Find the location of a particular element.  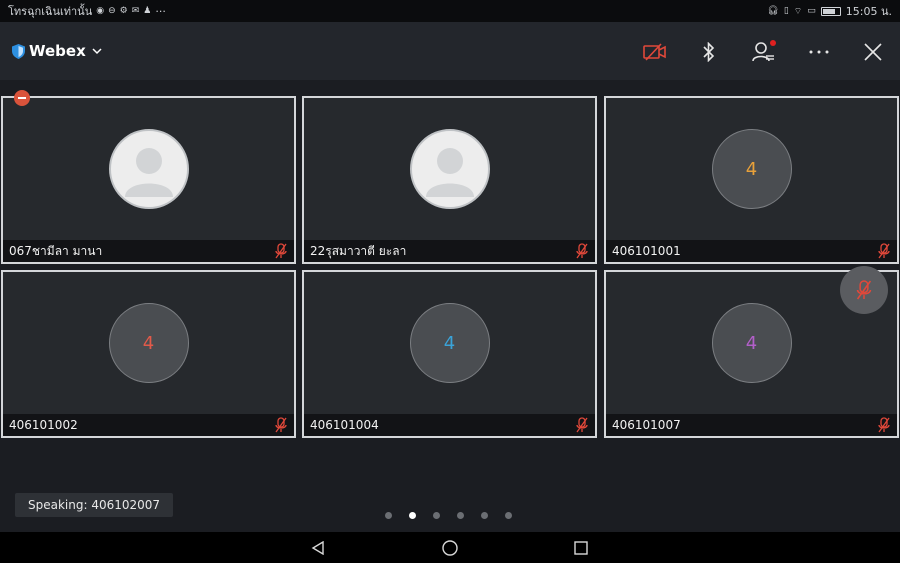

recents-button is located at coordinates (581, 548).